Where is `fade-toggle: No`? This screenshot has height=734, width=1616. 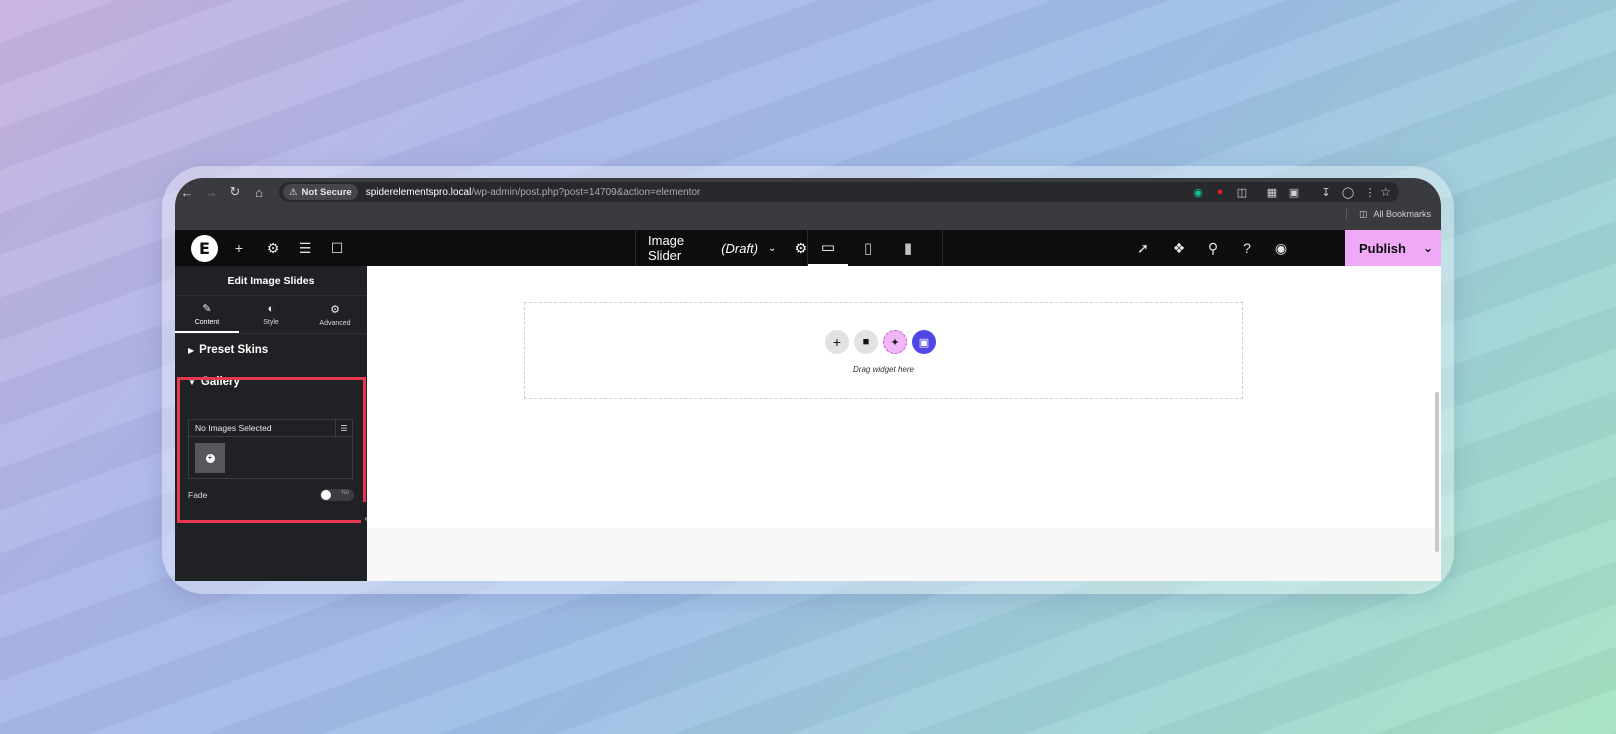
fade-toggle: No is located at coordinates (337, 495).